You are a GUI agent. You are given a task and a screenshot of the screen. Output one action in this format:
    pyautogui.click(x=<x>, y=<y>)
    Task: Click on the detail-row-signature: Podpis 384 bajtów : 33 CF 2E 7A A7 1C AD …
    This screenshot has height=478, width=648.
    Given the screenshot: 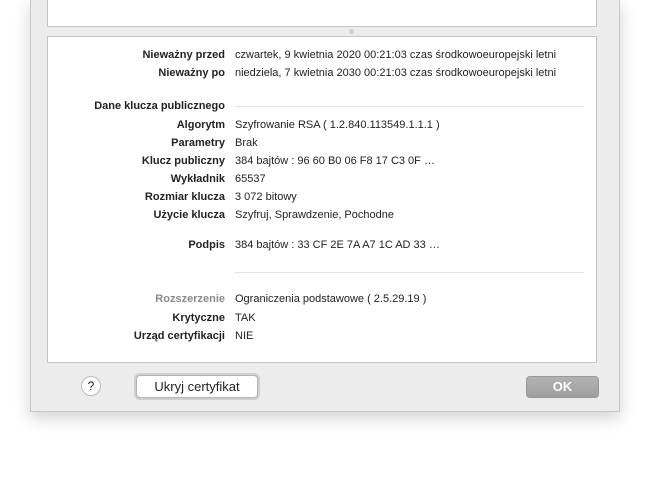 What is the action you would take?
    pyautogui.click(x=322, y=246)
    